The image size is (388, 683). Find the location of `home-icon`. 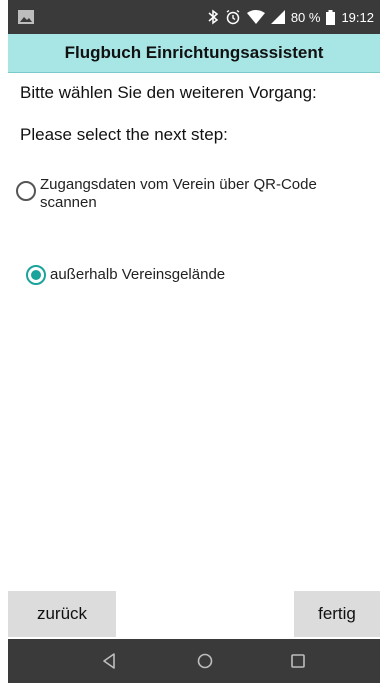

home-icon is located at coordinates (205, 661).